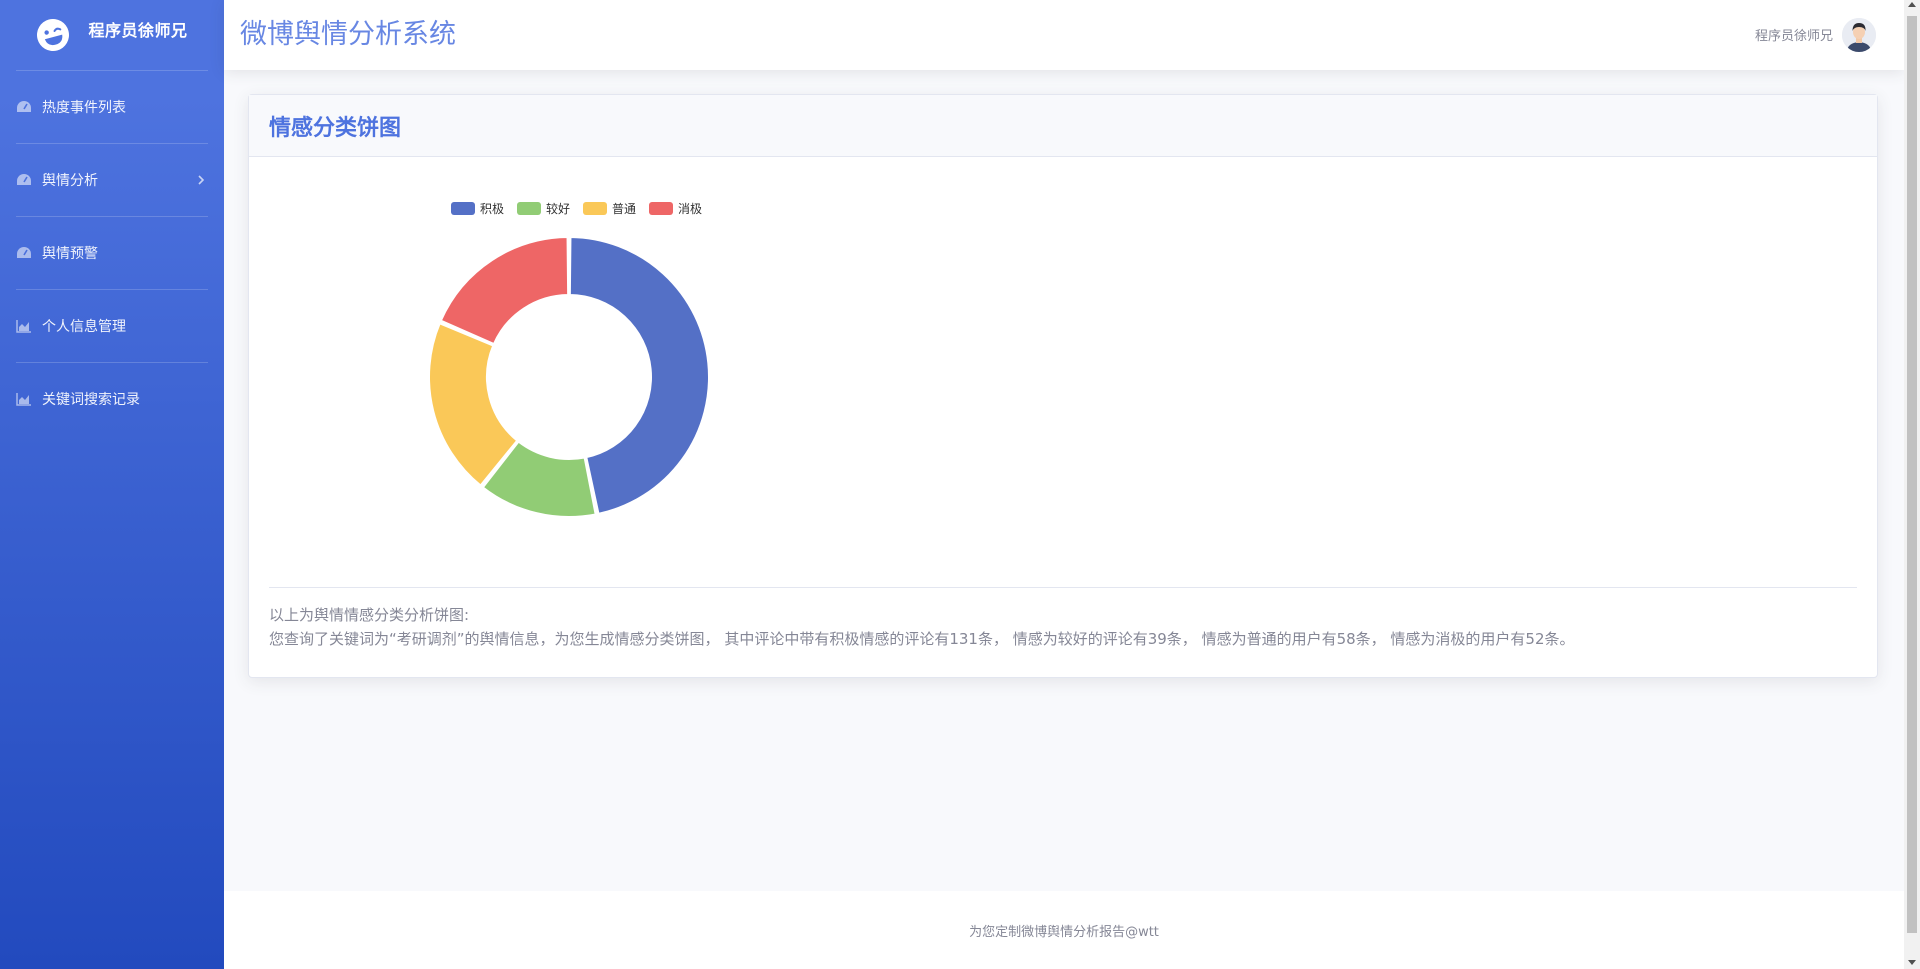  What do you see at coordinates (675, 209) in the screenshot?
I see `legend-item-3: 消极` at bounding box center [675, 209].